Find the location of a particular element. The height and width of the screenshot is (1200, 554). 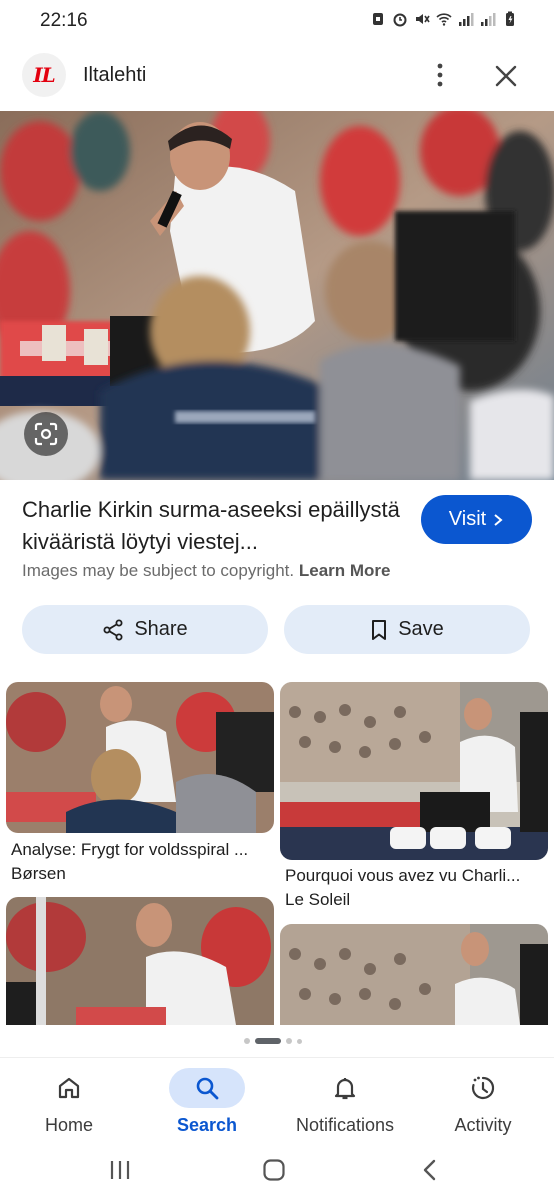

nav-home-label: Home is located at coordinates (68, 1125).